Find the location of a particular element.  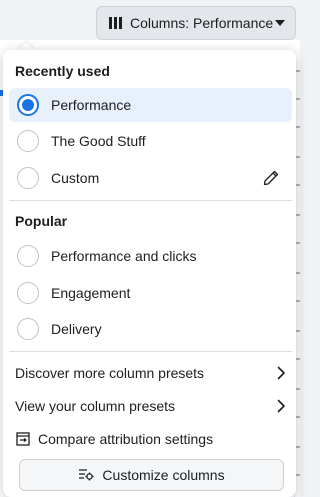

columns-dropdown-button: Columns: Performance is located at coordinates (196, 23).